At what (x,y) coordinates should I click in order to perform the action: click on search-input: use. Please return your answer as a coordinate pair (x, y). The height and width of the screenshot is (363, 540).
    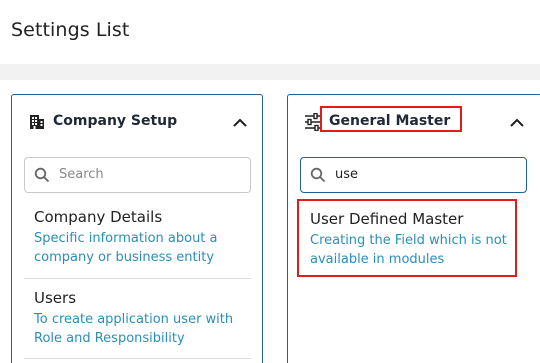
    Looking at the image, I should click on (413, 175).